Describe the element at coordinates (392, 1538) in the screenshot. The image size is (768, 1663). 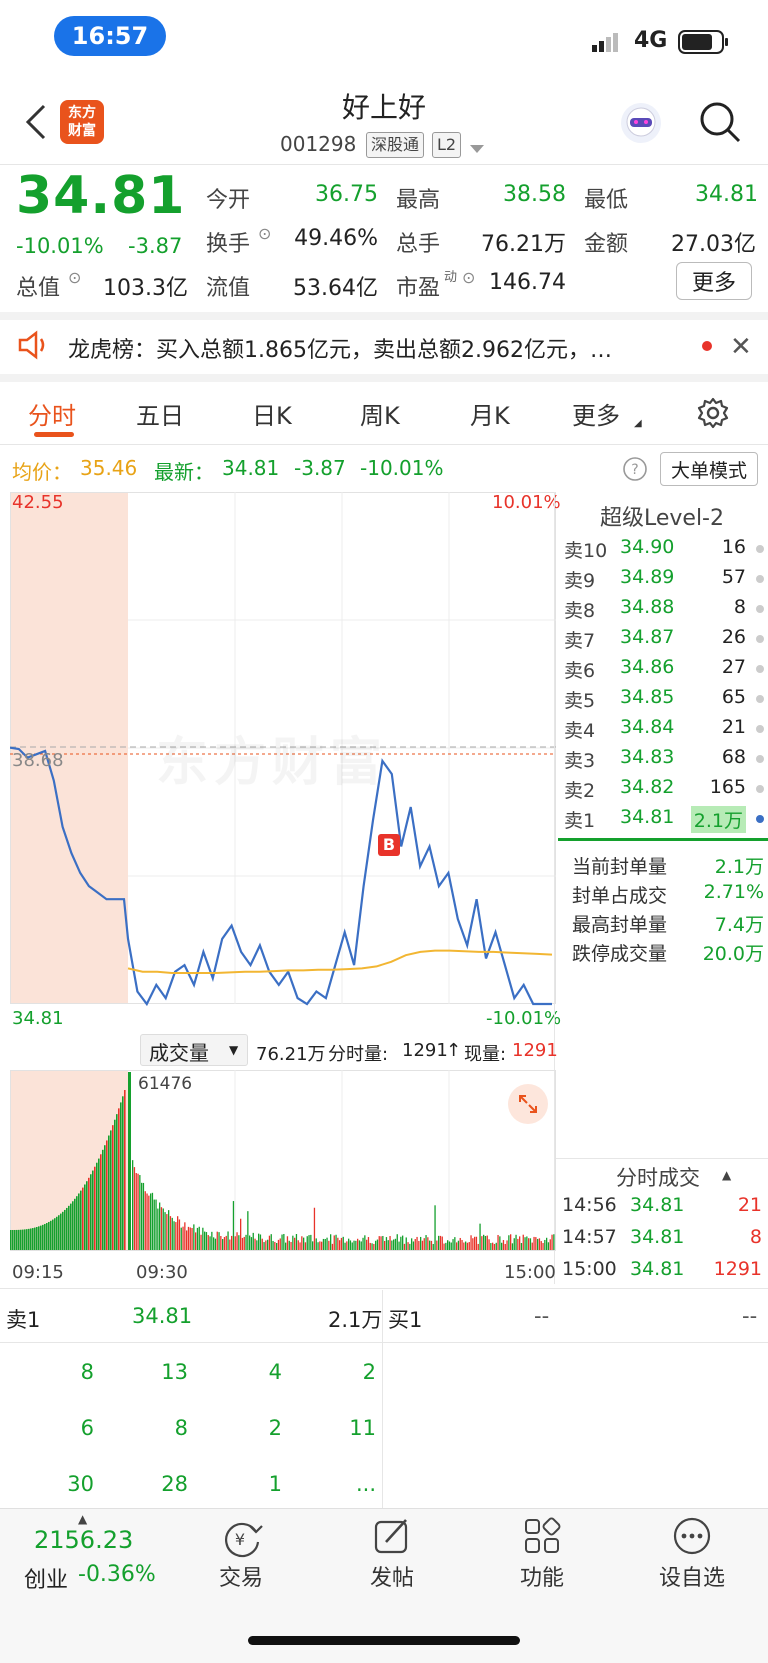
I see `edit-icon` at that location.